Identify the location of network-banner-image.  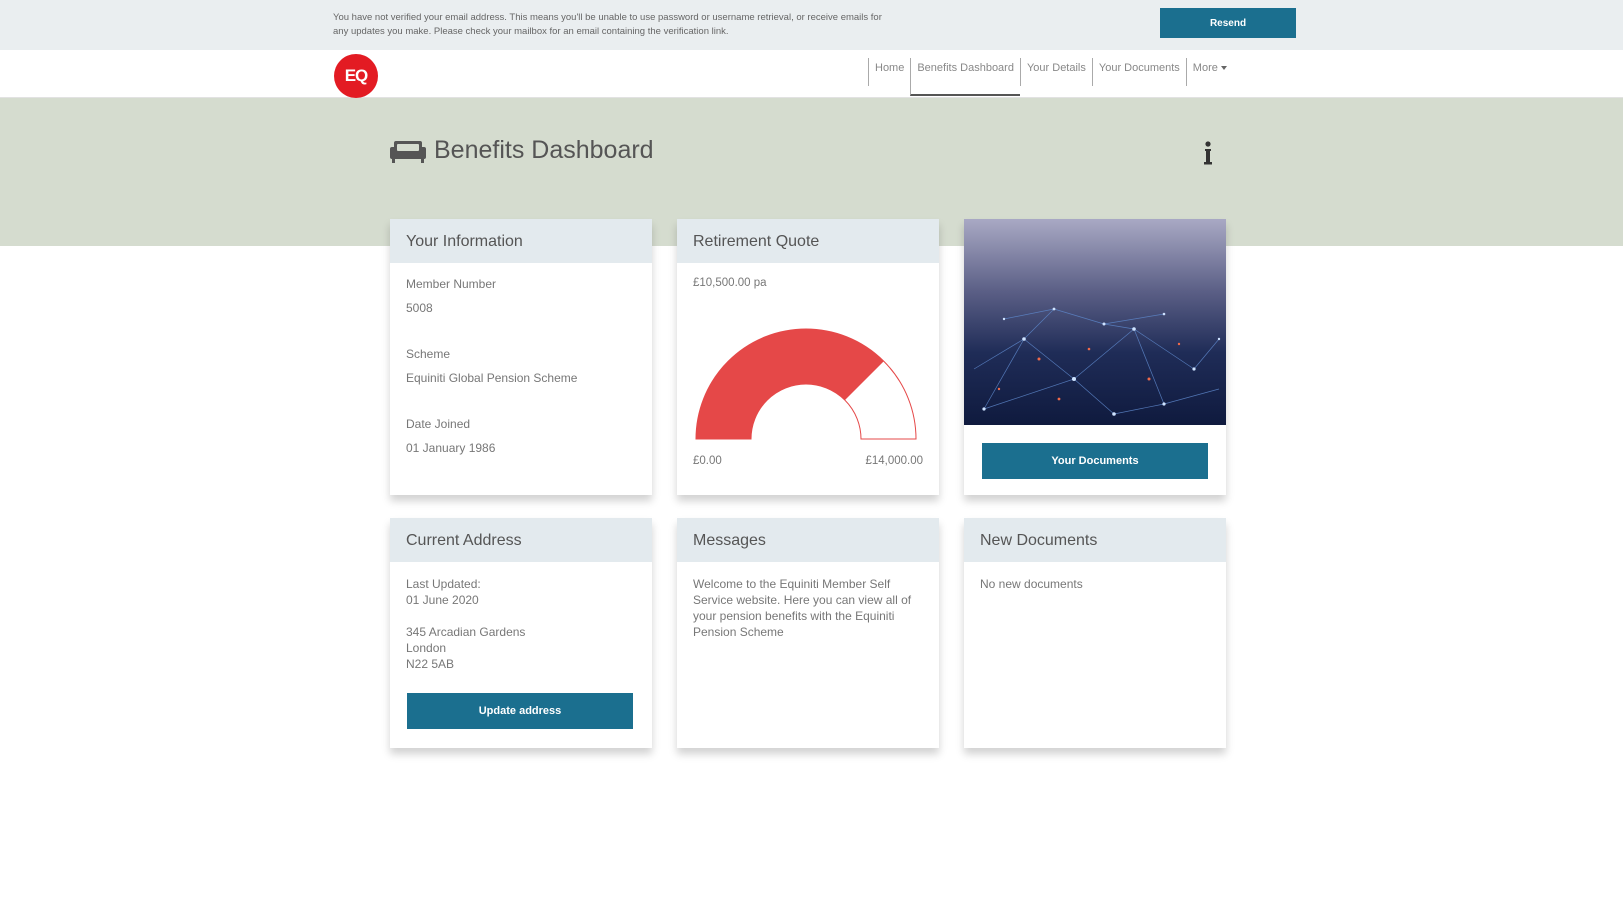
(1095, 322).